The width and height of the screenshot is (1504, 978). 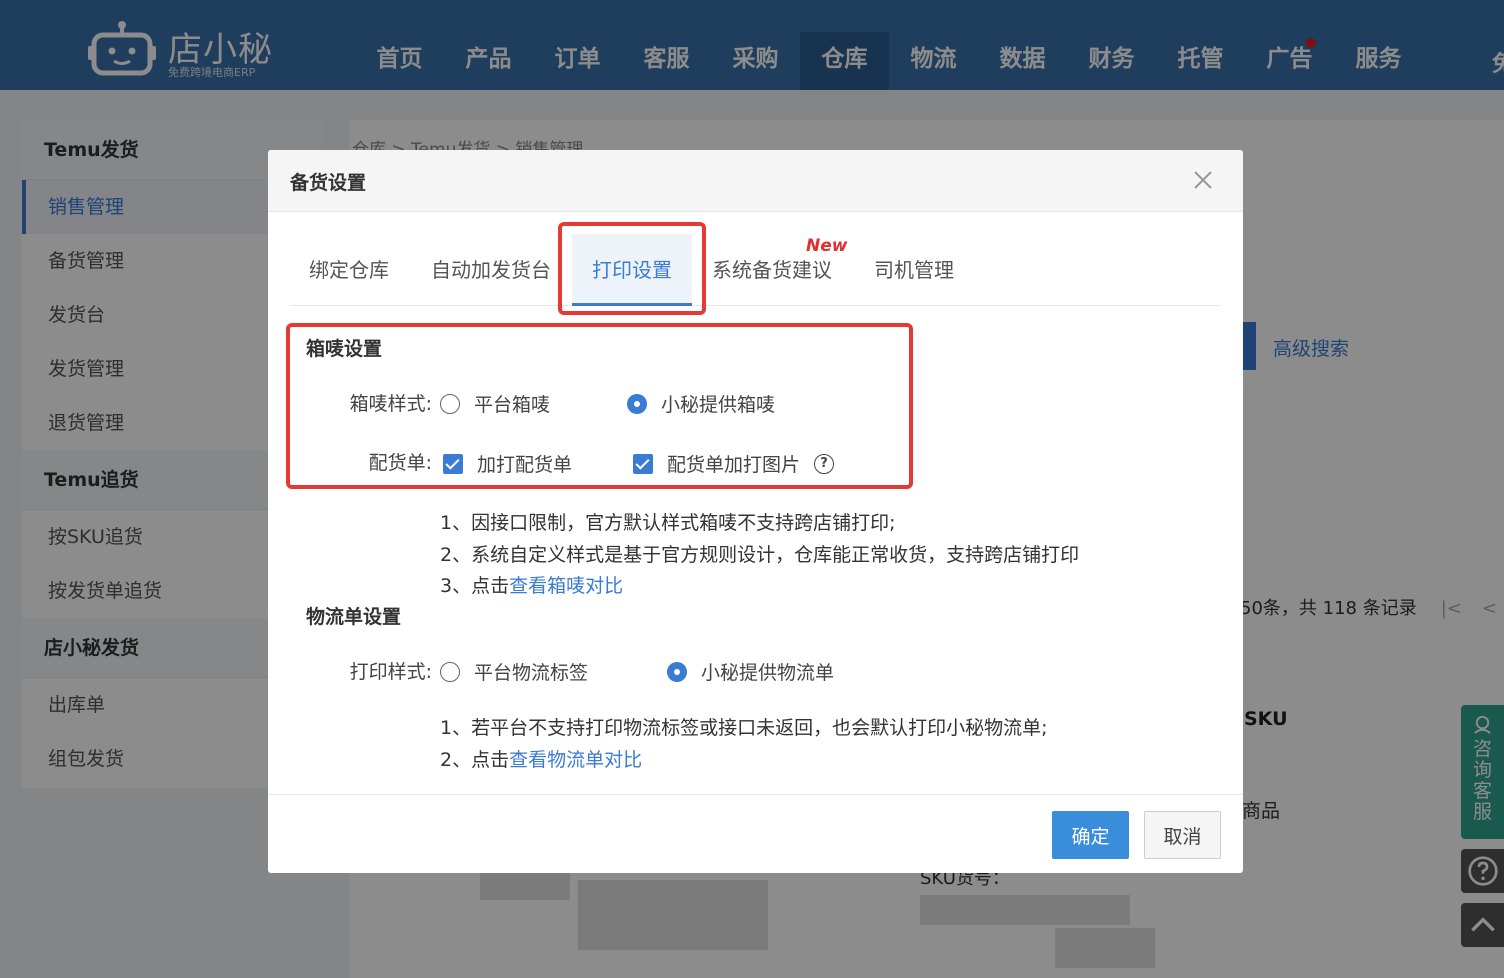 What do you see at coordinates (827, 246) in the screenshot?
I see `new-badge: New` at bounding box center [827, 246].